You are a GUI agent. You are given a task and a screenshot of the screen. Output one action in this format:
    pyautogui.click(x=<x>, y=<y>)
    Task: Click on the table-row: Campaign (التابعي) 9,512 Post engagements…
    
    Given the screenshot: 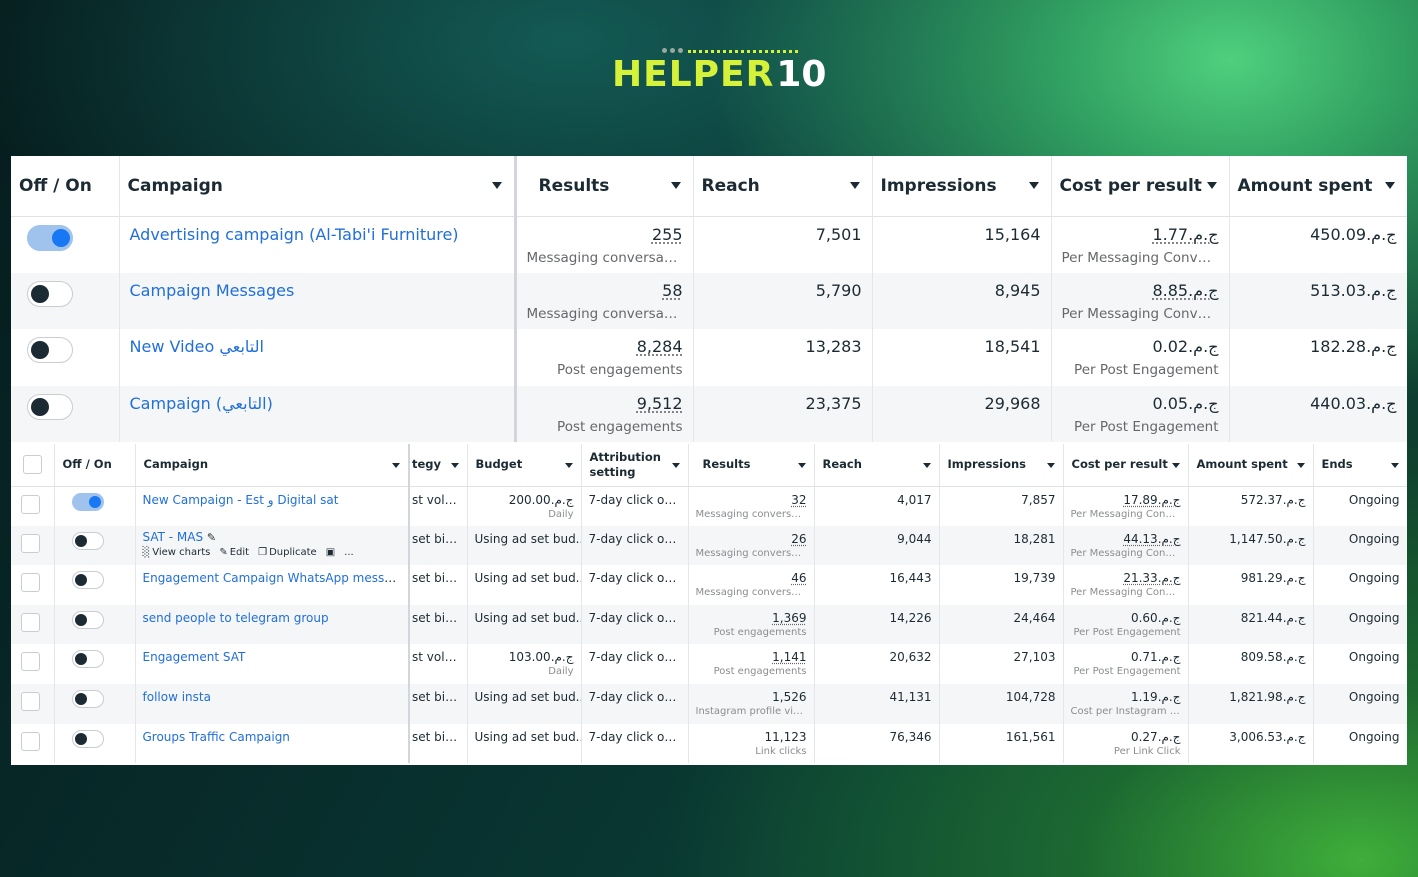 What is the action you would take?
    pyautogui.click(x=709, y=413)
    